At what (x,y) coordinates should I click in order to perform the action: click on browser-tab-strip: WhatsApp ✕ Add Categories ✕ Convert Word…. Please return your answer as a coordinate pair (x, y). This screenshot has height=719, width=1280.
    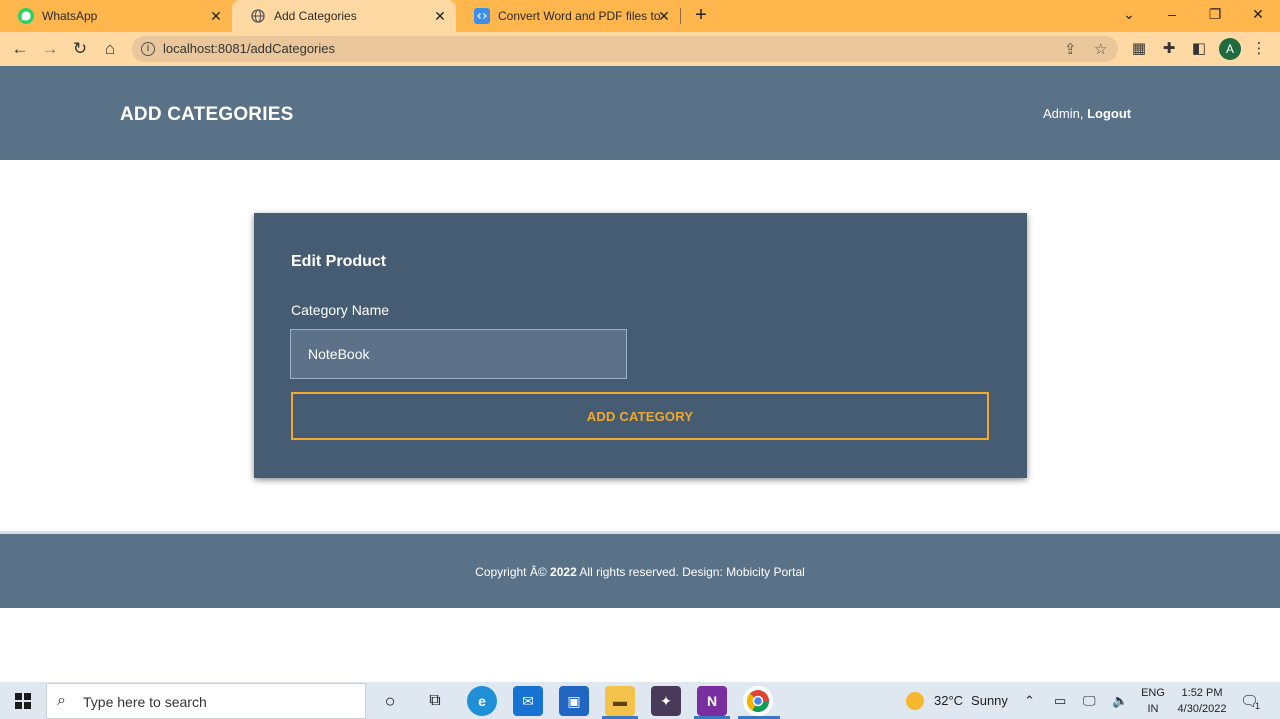
    Looking at the image, I should click on (640, 16).